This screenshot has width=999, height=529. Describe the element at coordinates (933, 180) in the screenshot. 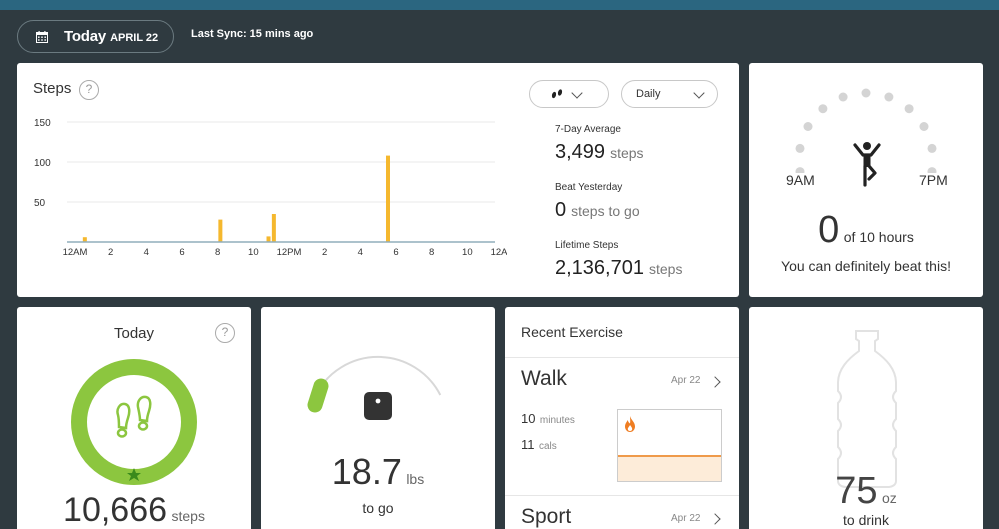

I see `end-time-label: 7PM` at that location.